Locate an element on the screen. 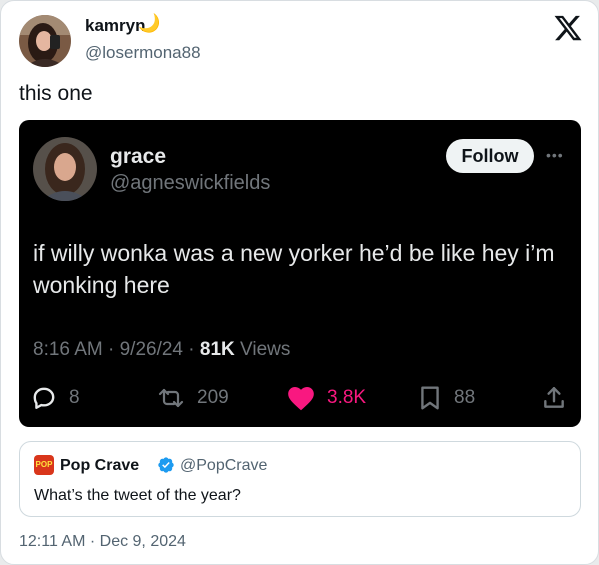  like-count: 3.8K is located at coordinates (347, 397).